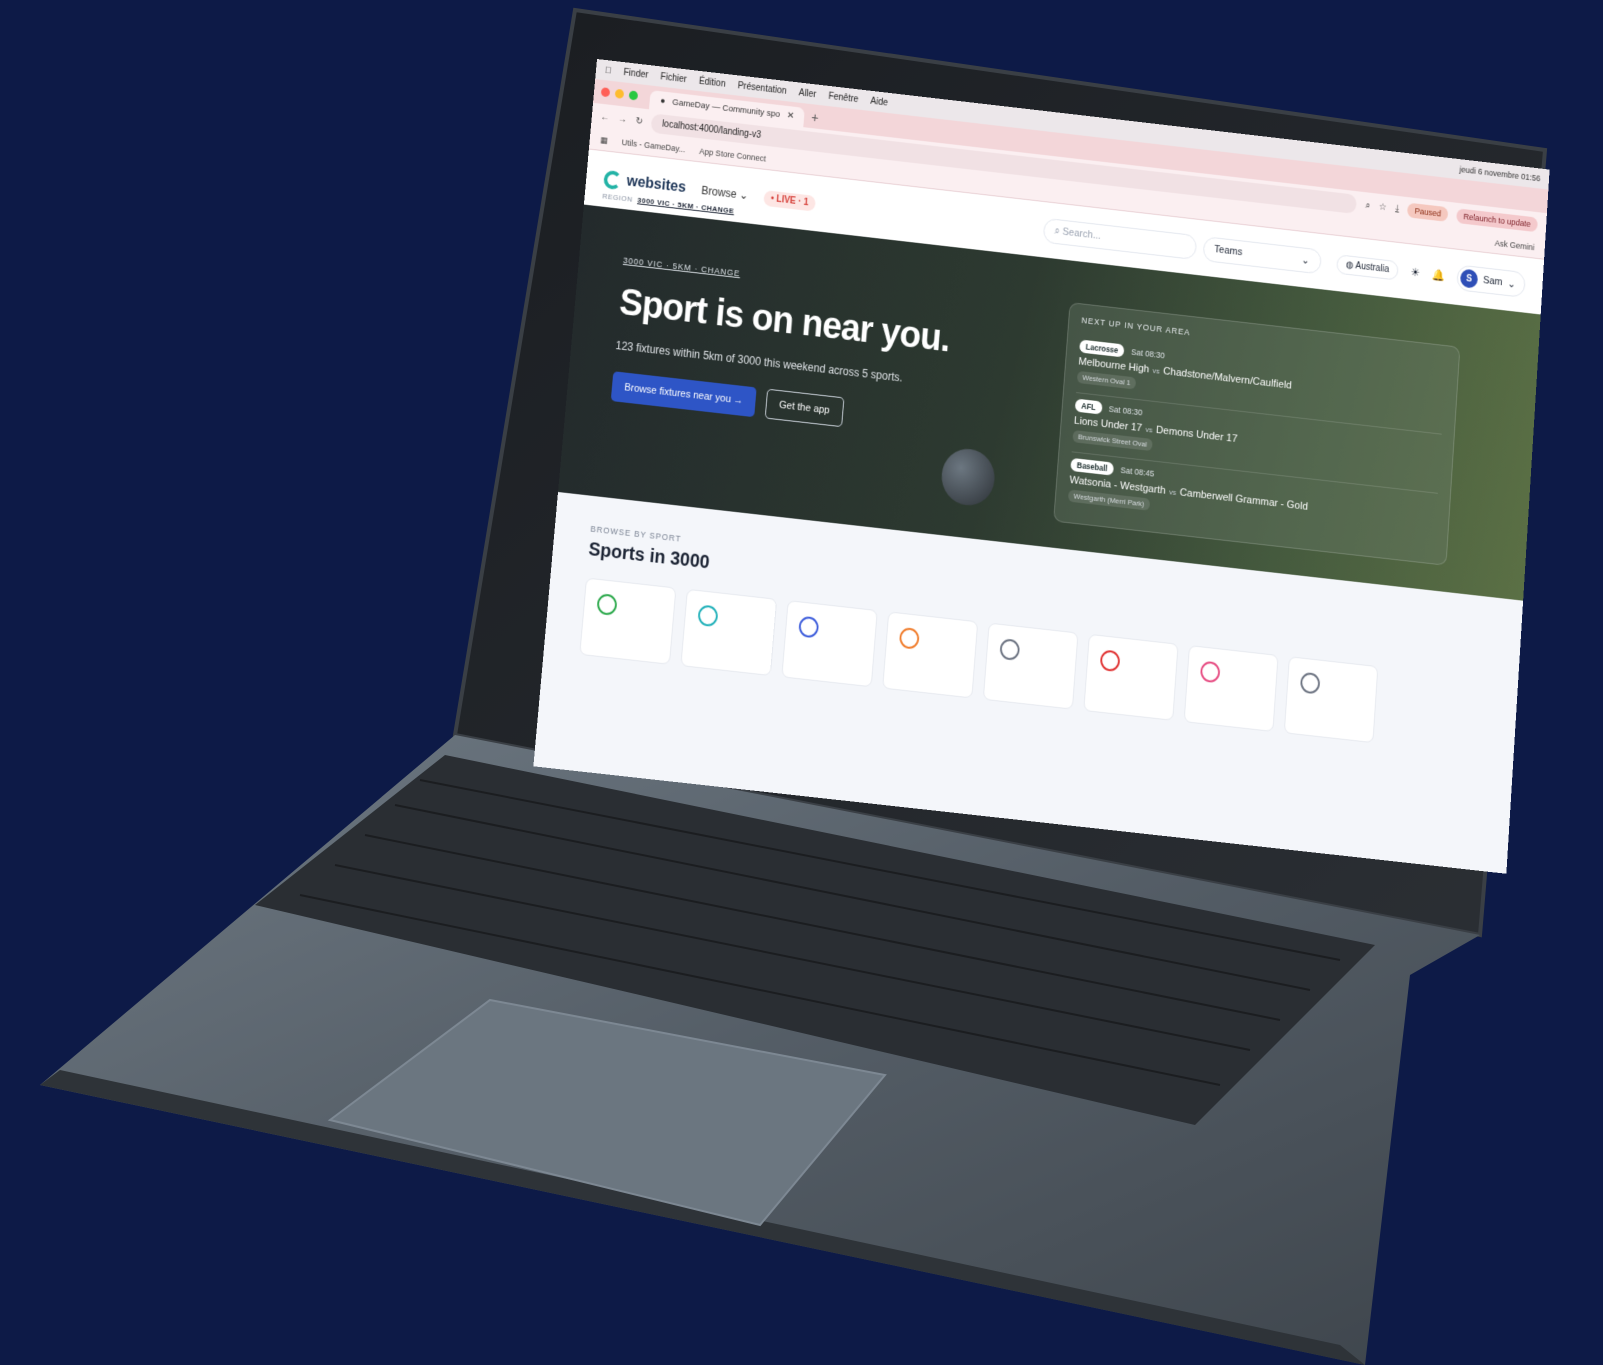  Describe the element at coordinates (623, 119) in the screenshot. I see `forward-icon: →` at that location.